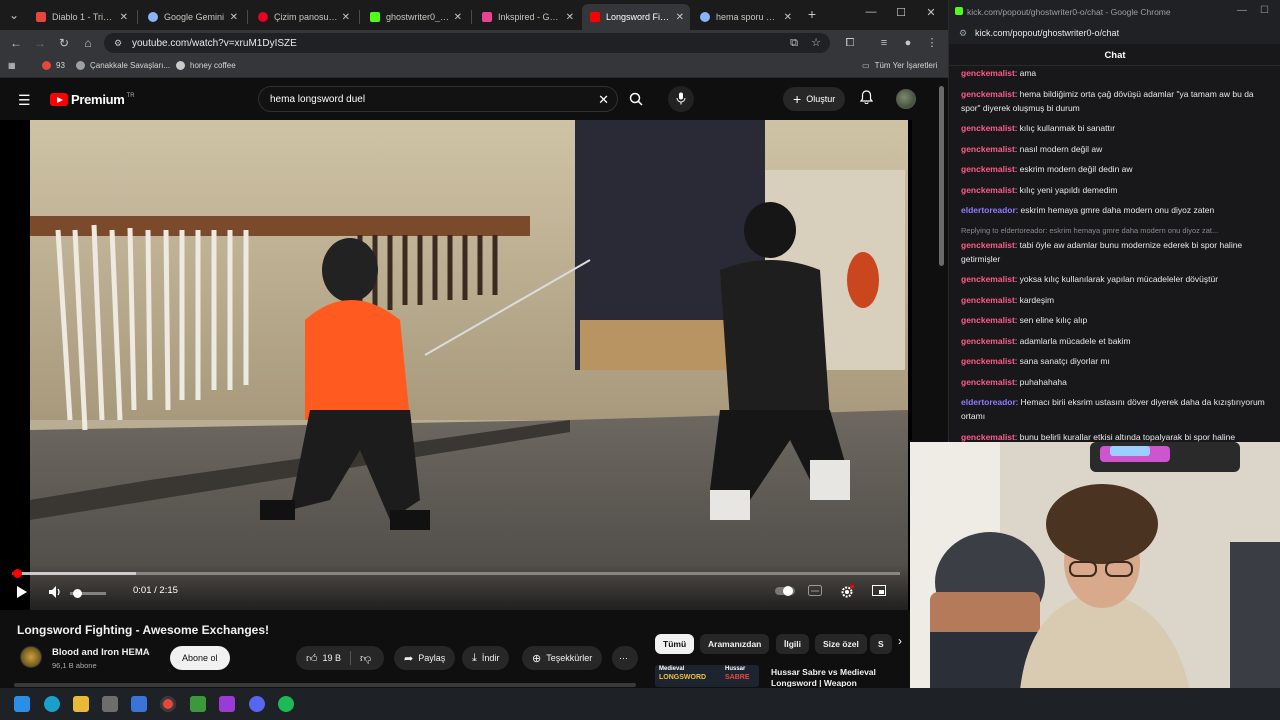 This screenshot has width=1280, height=720. Describe the element at coordinates (303, 17) in the screenshot. I see `tab-pinterest: Çizim panosundan ✕` at that location.